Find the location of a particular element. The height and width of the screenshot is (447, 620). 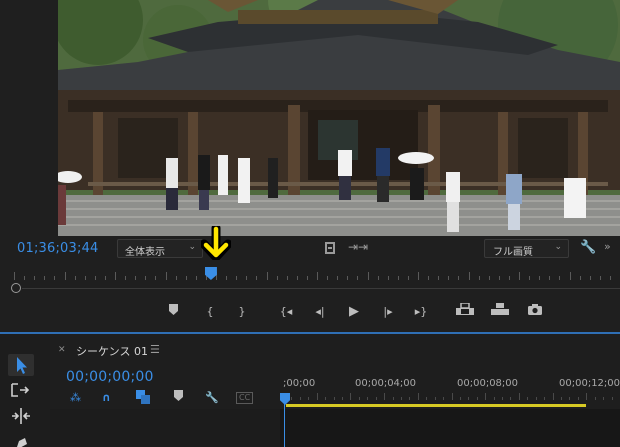

work-area-bar is located at coordinates (436, 405).